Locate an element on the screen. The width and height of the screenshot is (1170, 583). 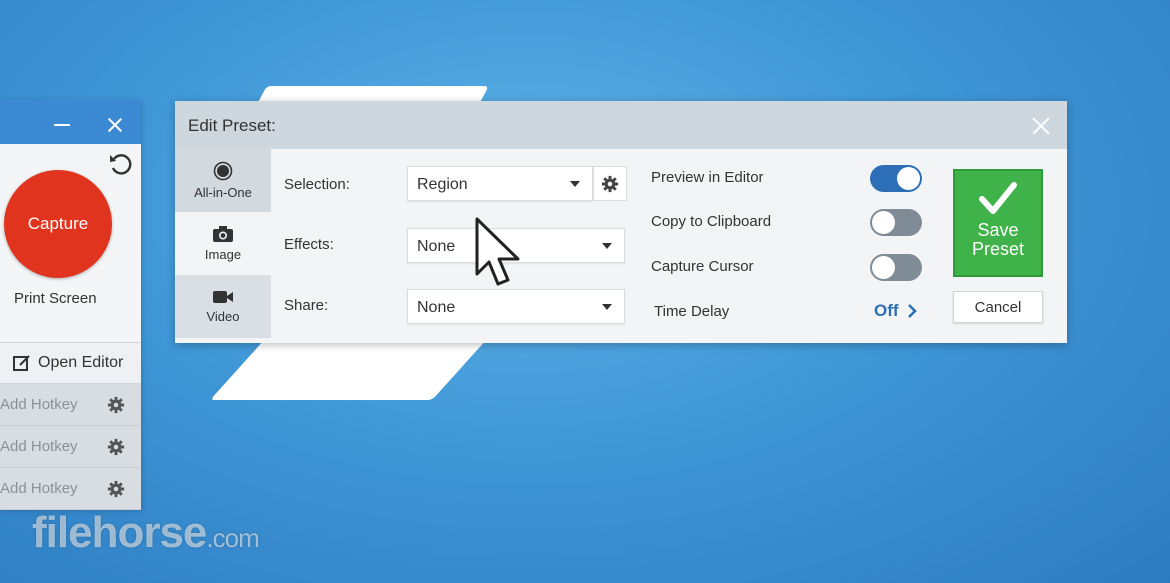
copy-to-clipboard-toggle is located at coordinates (896, 222).